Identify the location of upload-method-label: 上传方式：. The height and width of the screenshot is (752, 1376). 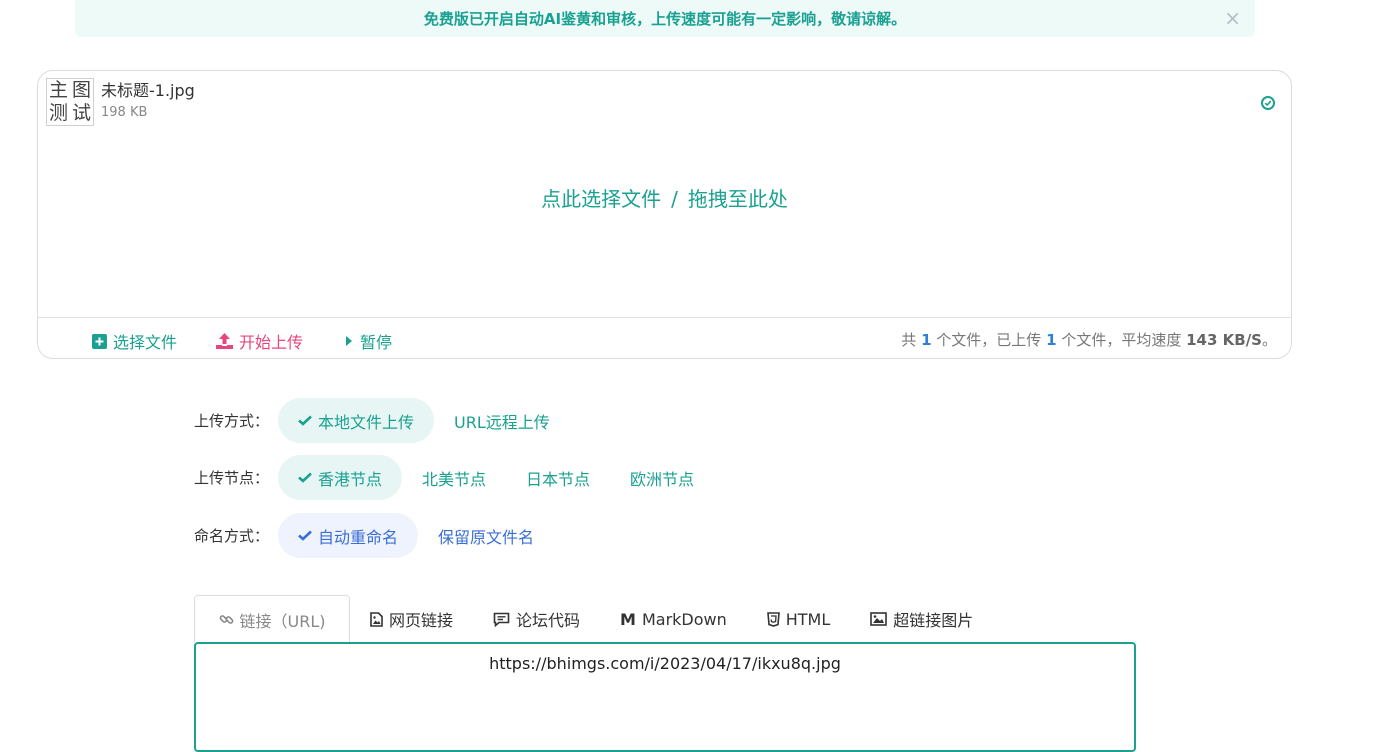
(232, 421).